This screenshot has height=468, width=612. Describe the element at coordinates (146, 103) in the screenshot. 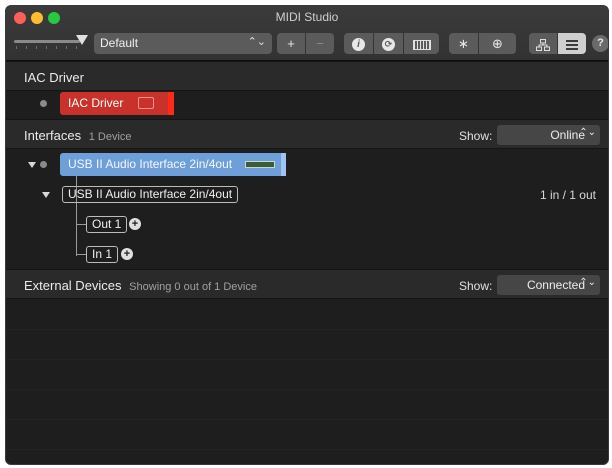

I see `iac-driver-icon` at that location.